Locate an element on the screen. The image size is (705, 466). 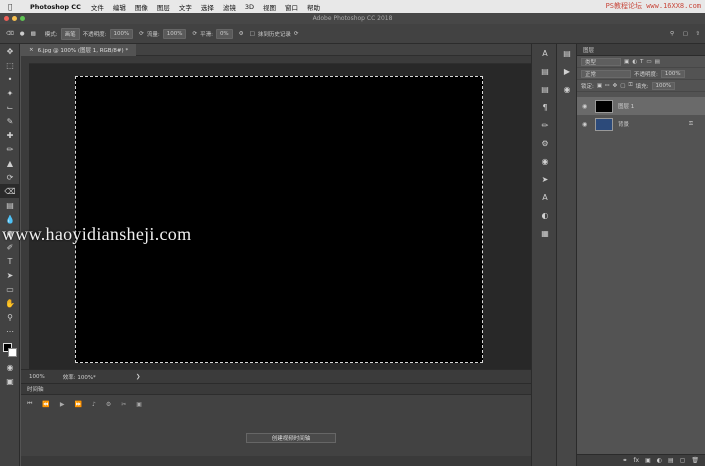
zoom-tool-icon: ⚲ is located at coordinates (10, 317).